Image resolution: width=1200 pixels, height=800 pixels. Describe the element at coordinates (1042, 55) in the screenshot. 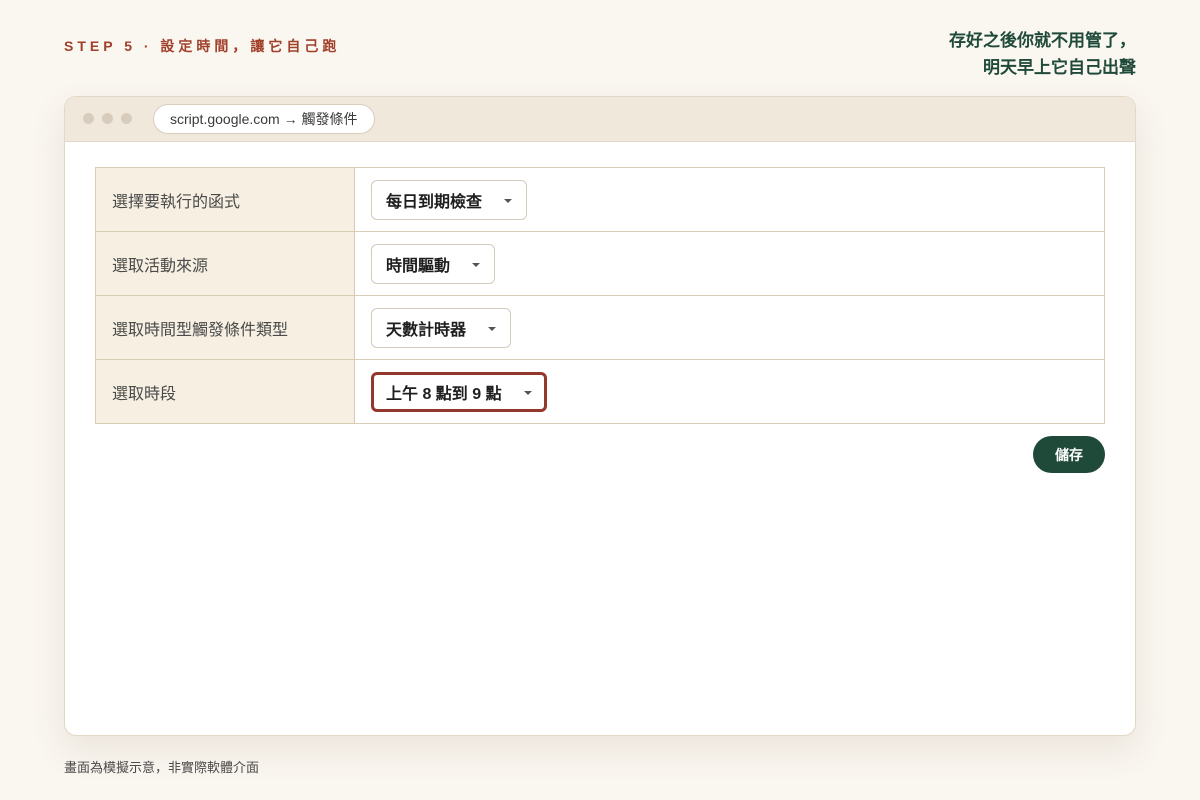

I see `tagline: 存好之後你就不用管了， 明天早上它自己出聲` at that location.